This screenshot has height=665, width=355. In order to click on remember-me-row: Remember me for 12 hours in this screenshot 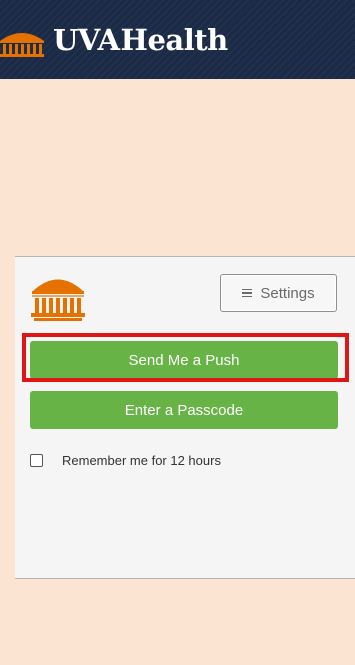, I will do `click(125, 460)`.